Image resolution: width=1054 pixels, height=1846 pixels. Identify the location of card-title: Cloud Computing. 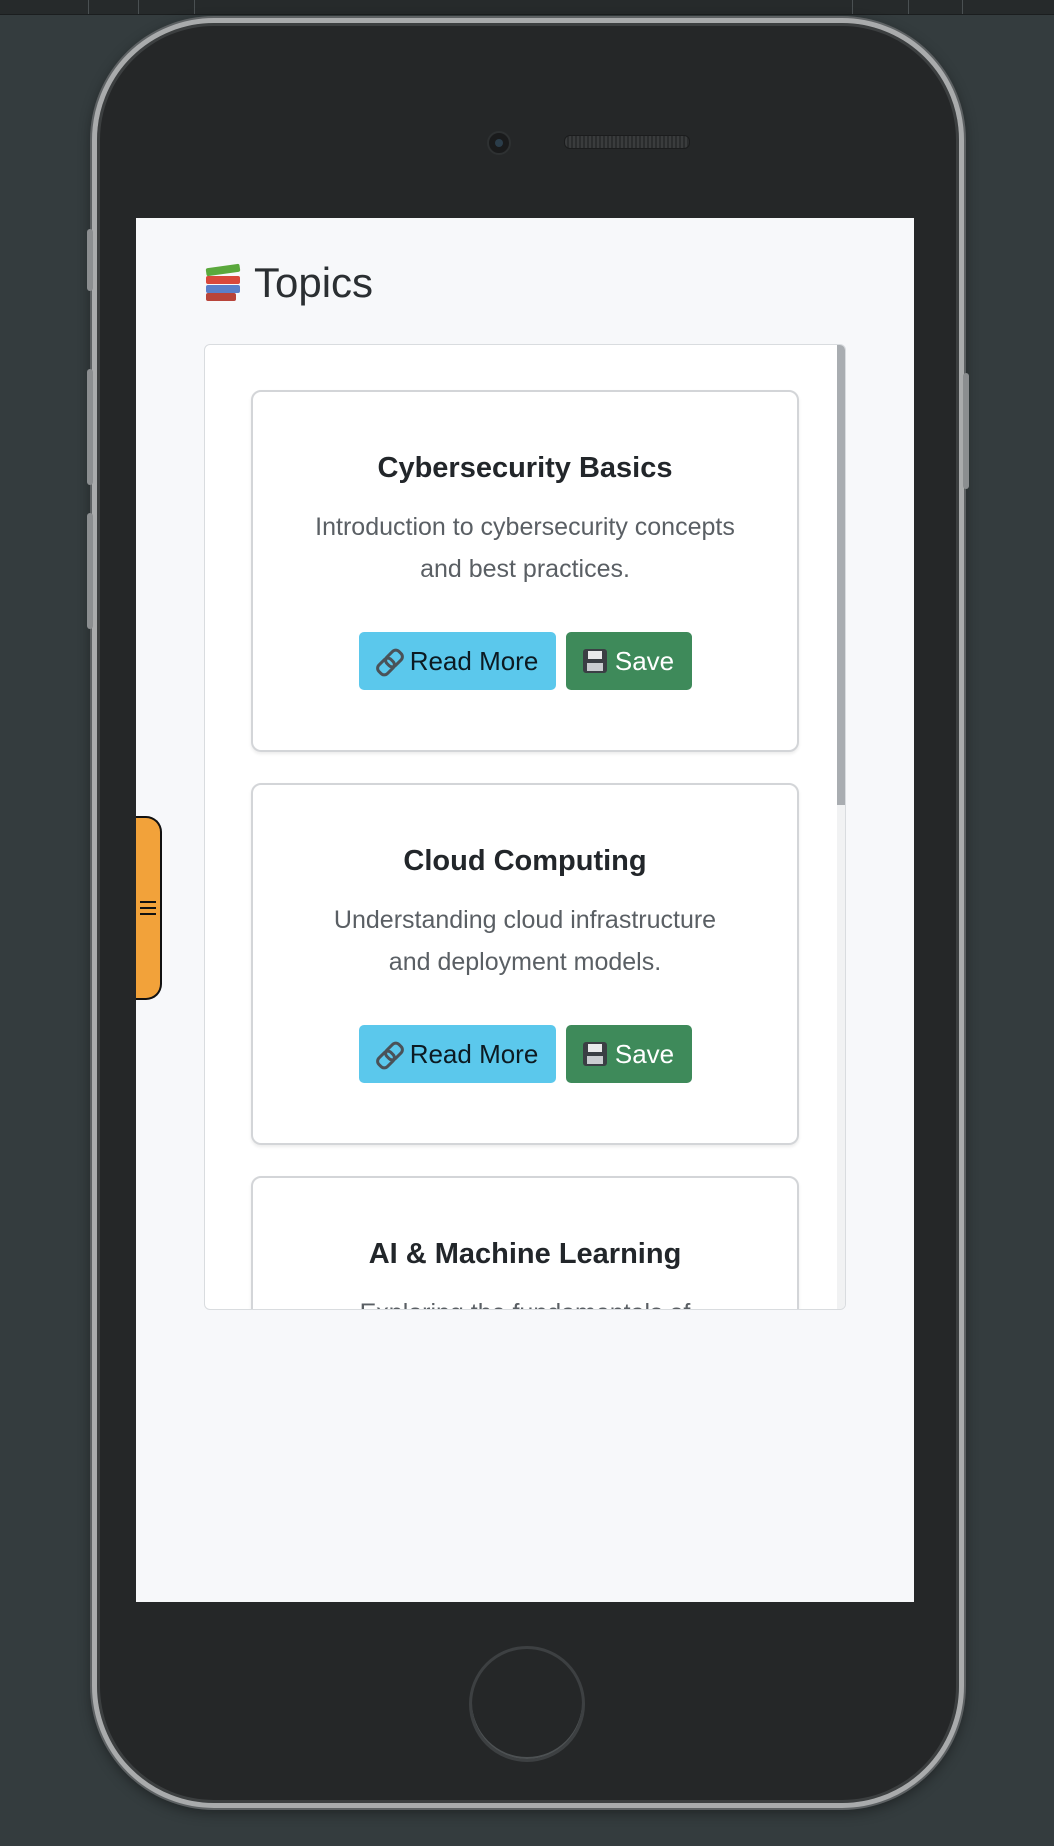
(525, 861).